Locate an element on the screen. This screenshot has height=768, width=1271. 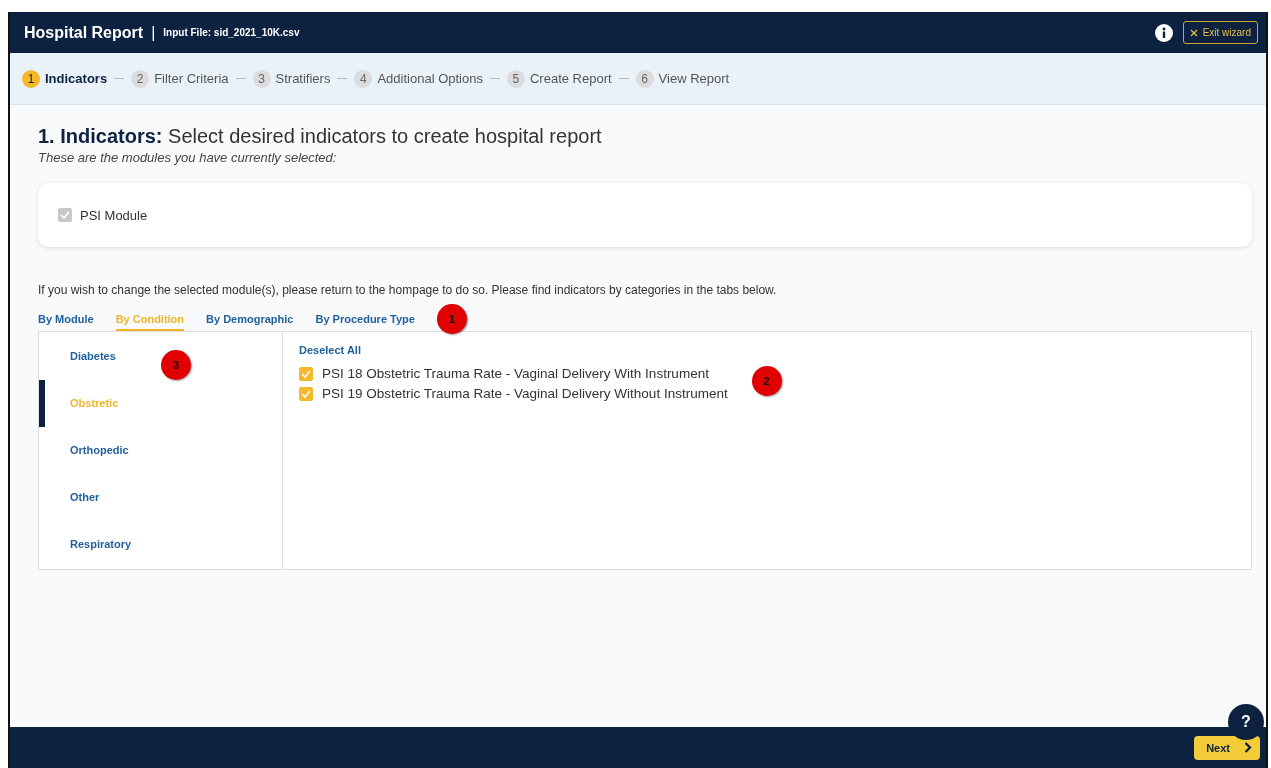
app-title: Hospital Report is located at coordinates (84, 32).